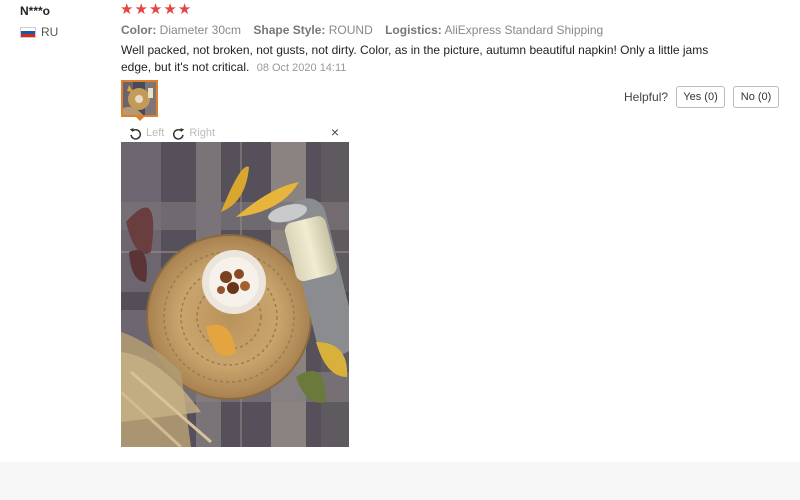 Image resolution: width=800 pixels, height=500 pixels. What do you see at coordinates (50, 32) in the screenshot?
I see `country-code: RU` at bounding box center [50, 32].